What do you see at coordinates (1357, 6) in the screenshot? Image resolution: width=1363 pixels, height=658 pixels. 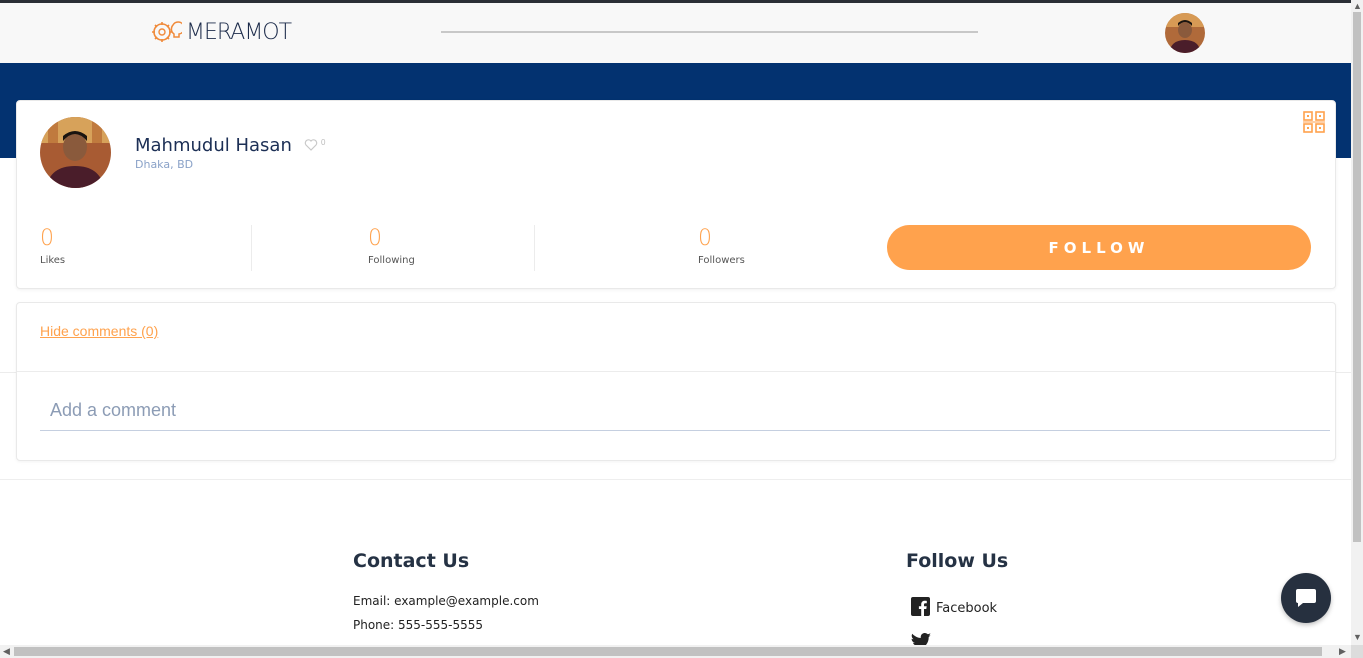 I see `scroll-up-arrow: ▲` at bounding box center [1357, 6].